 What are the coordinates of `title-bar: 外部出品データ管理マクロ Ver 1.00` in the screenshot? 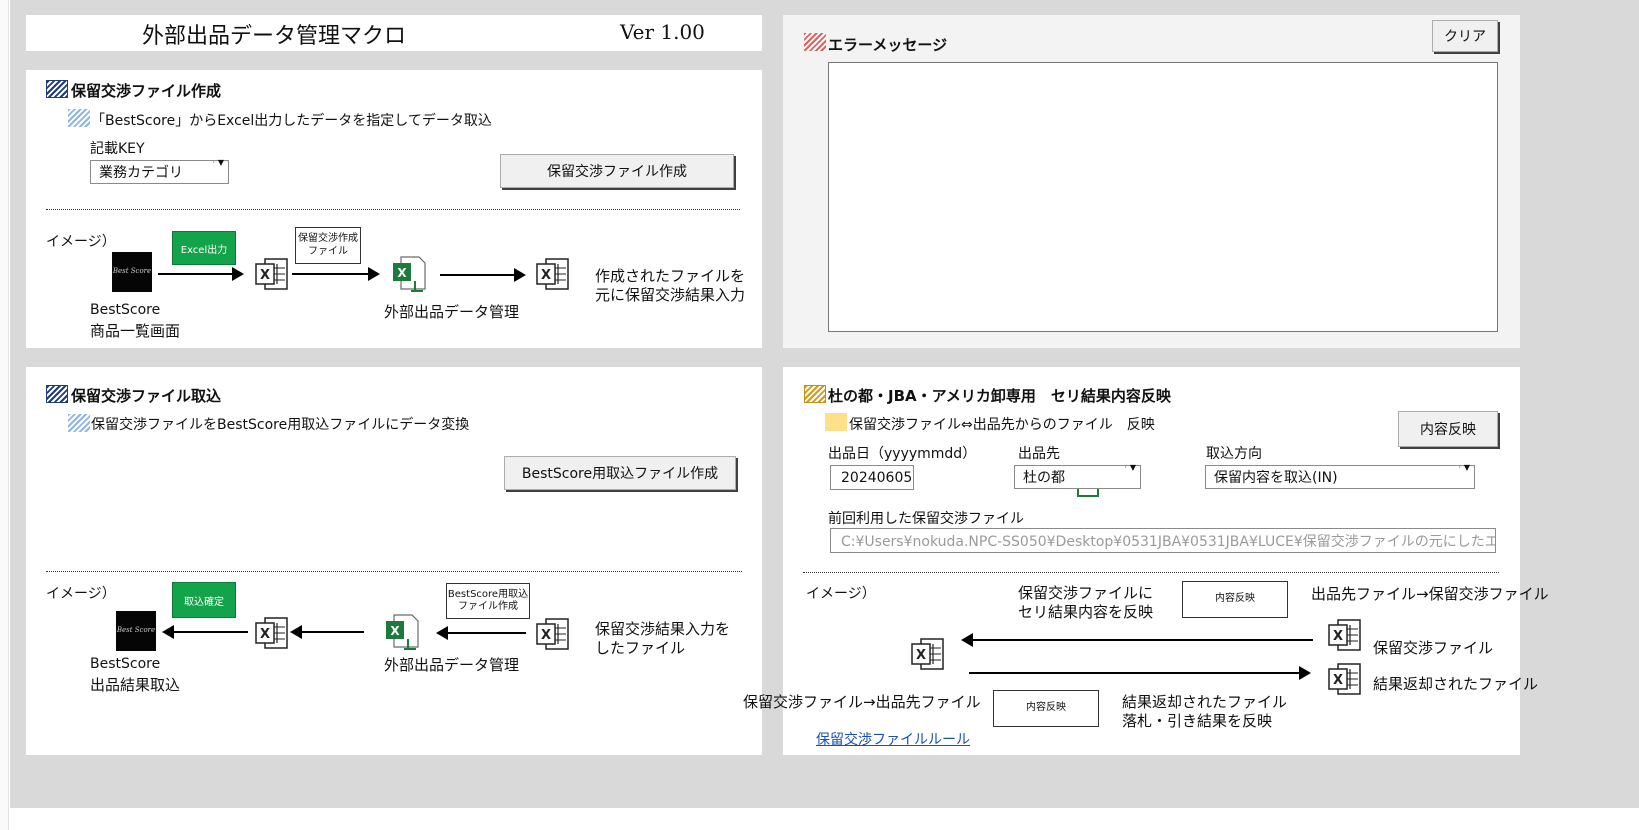 It's located at (394, 33).